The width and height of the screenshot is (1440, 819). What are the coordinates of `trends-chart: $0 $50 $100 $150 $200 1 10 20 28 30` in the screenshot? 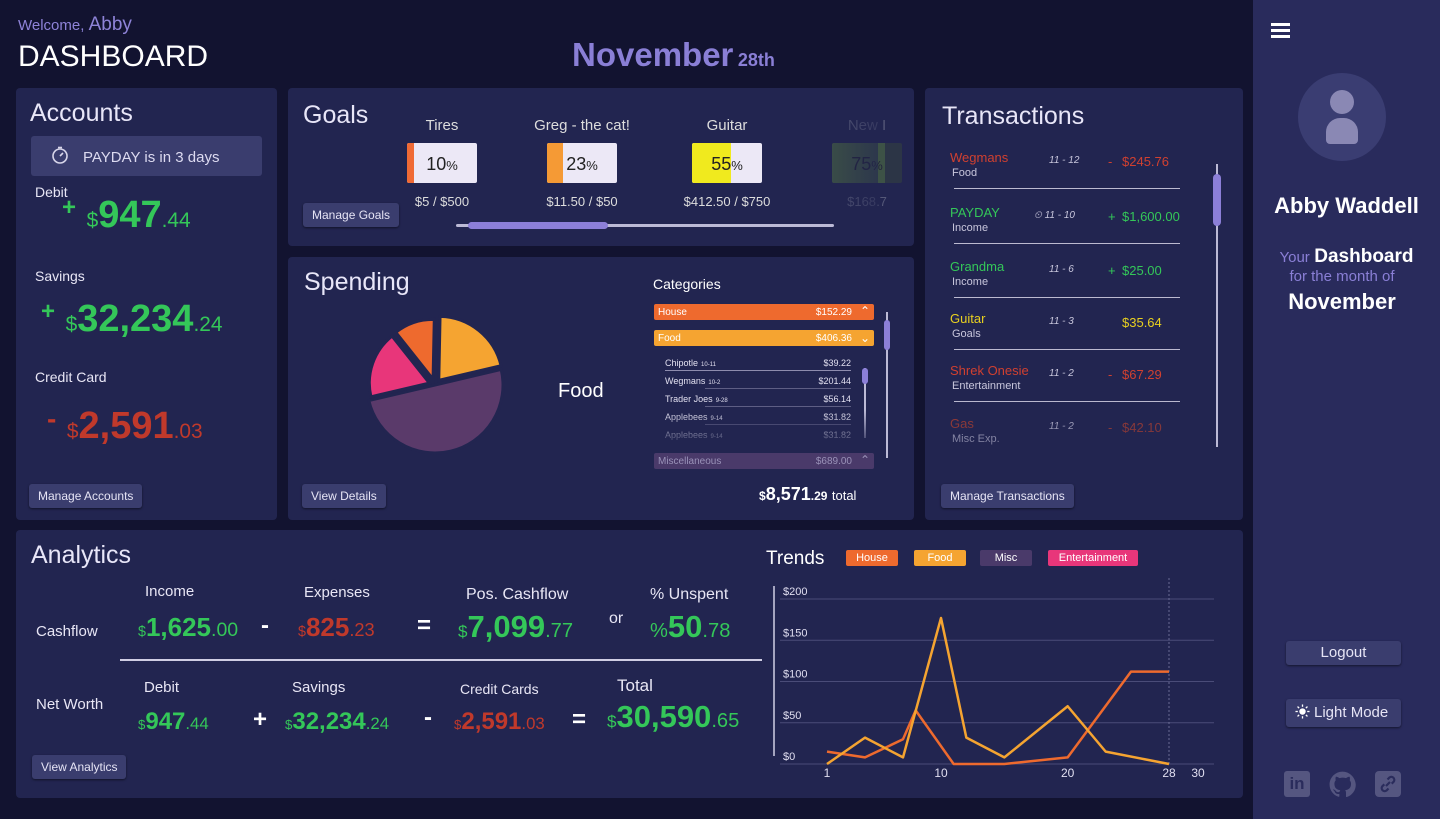 It's located at (995, 681).